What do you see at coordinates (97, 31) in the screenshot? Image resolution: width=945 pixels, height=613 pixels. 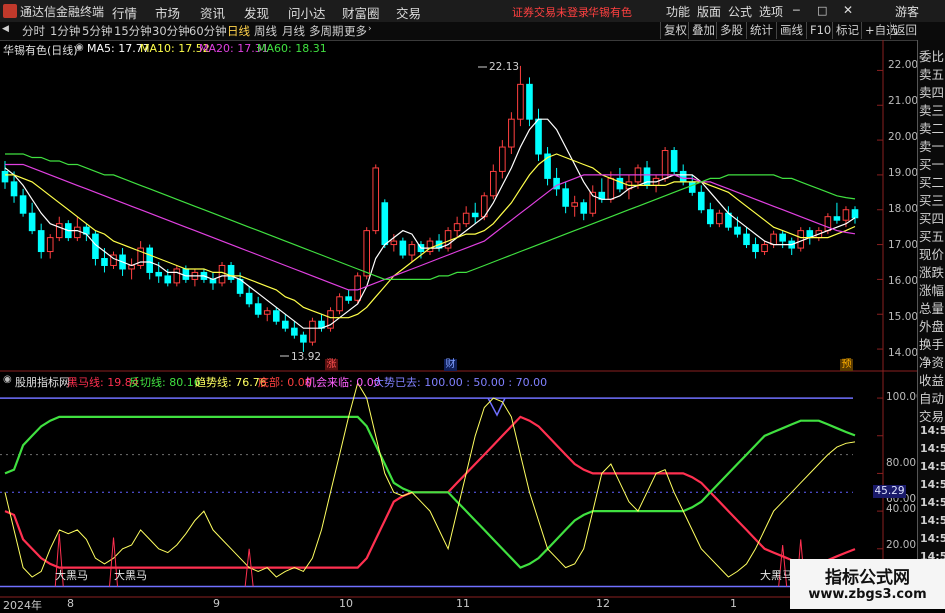 I see `tab-5min: 5分钟` at bounding box center [97, 31].